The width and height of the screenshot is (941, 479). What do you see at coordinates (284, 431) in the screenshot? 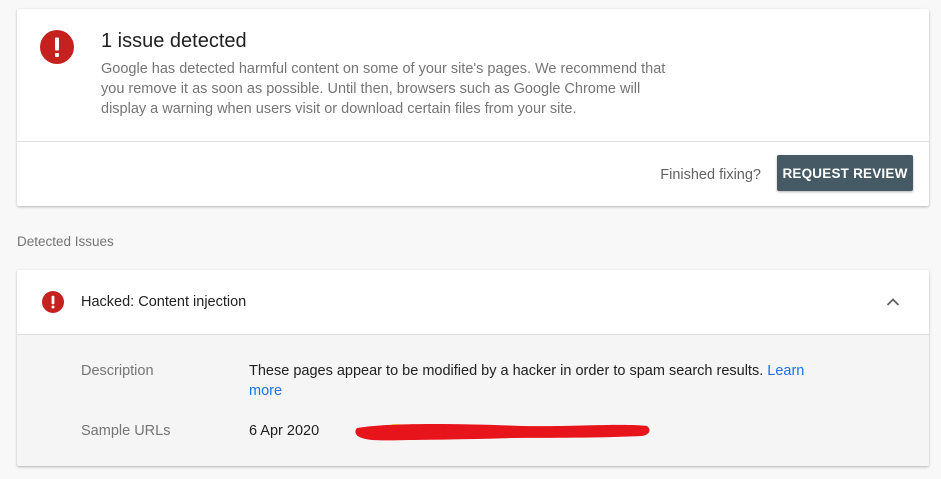
I see `sample-url-date: 6 Apr 2020` at bounding box center [284, 431].